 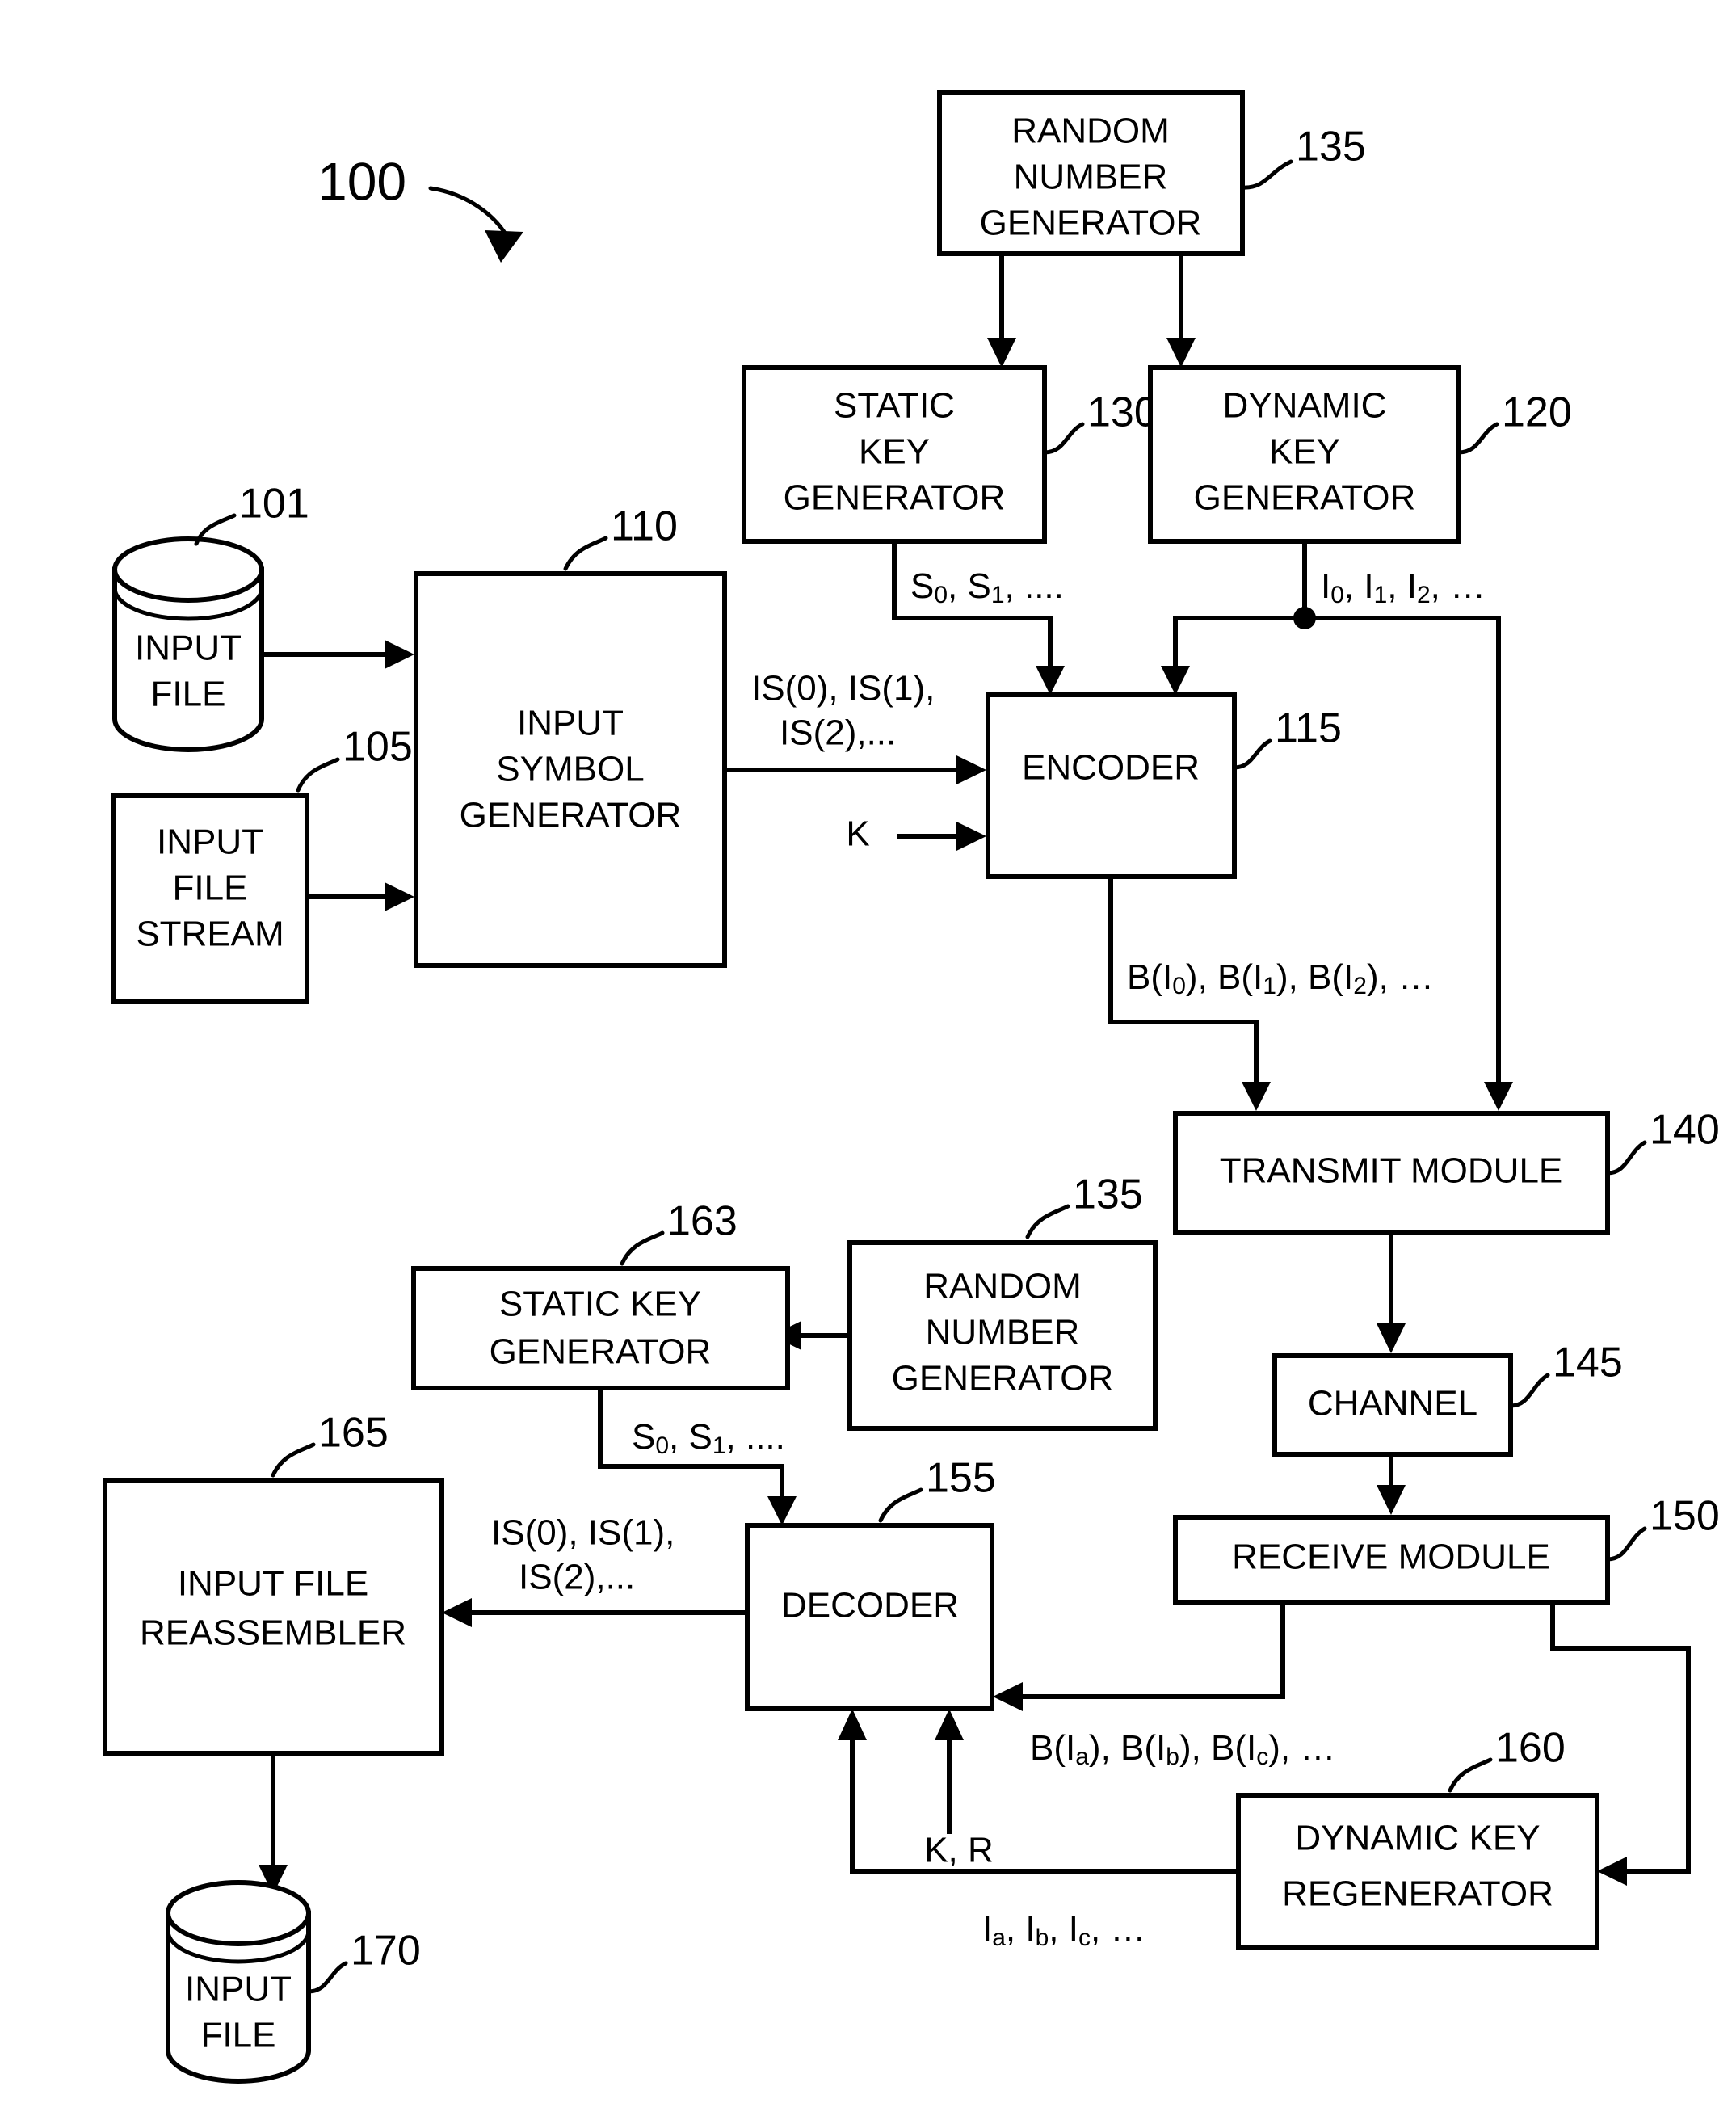 I want to click on arrow-channel-to-receive, so click(x=1391, y=1500).